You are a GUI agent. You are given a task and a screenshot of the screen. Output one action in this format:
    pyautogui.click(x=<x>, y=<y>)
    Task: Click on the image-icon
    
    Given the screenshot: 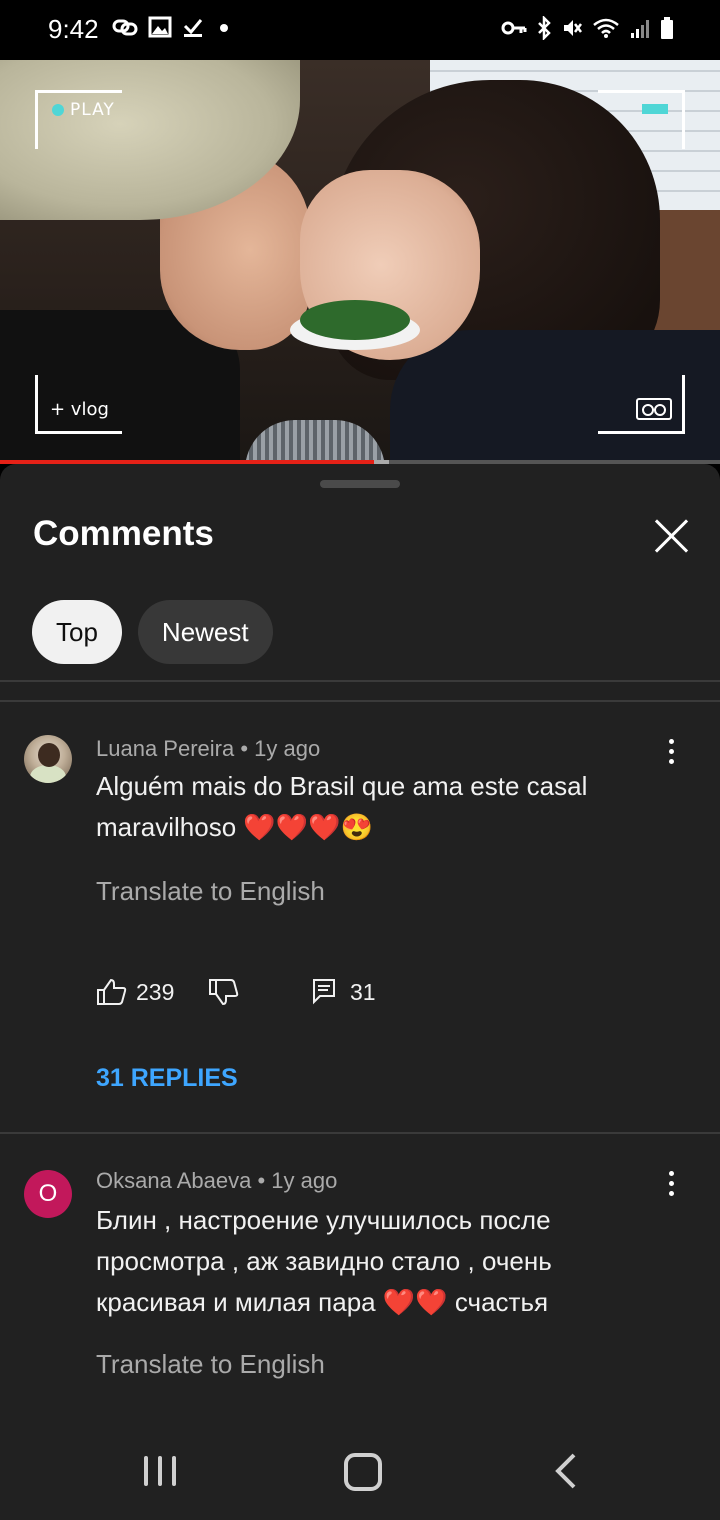 What is the action you would take?
    pyautogui.click(x=160, y=27)
    